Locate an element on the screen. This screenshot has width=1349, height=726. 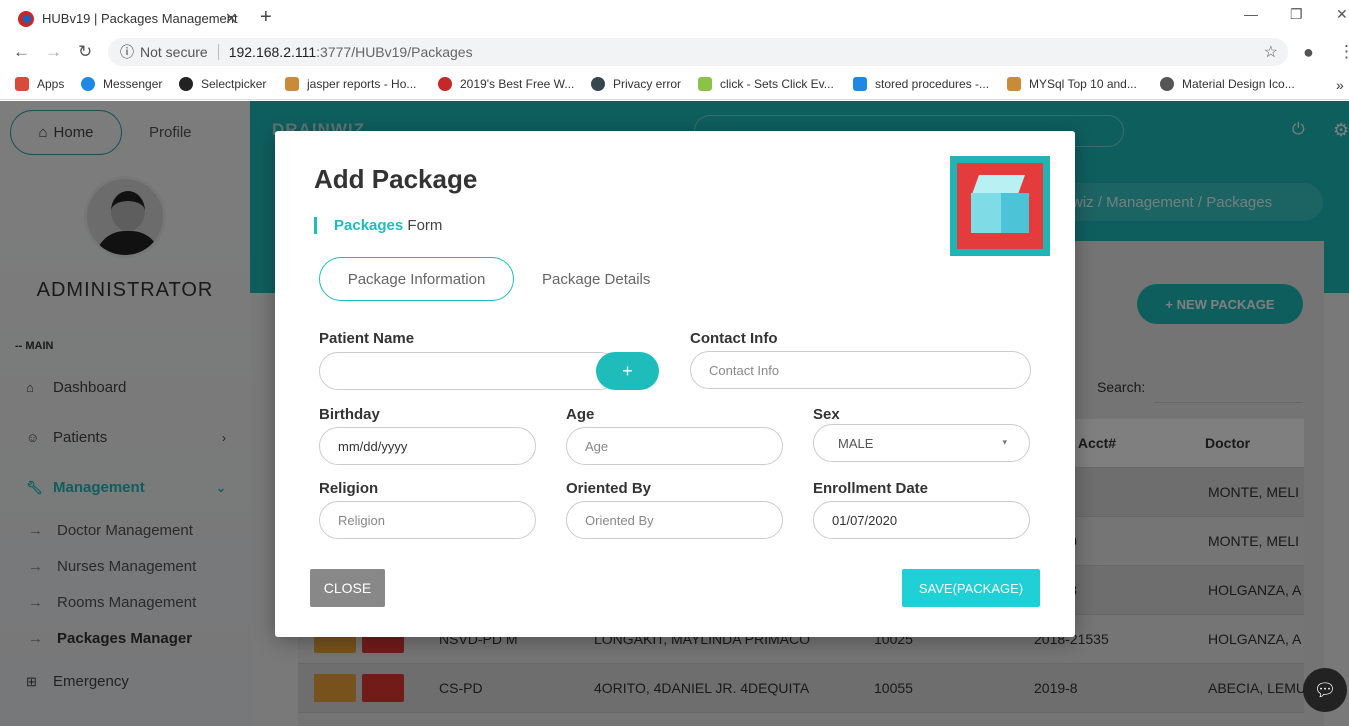
patient-name-field is located at coordinates (469, 371).